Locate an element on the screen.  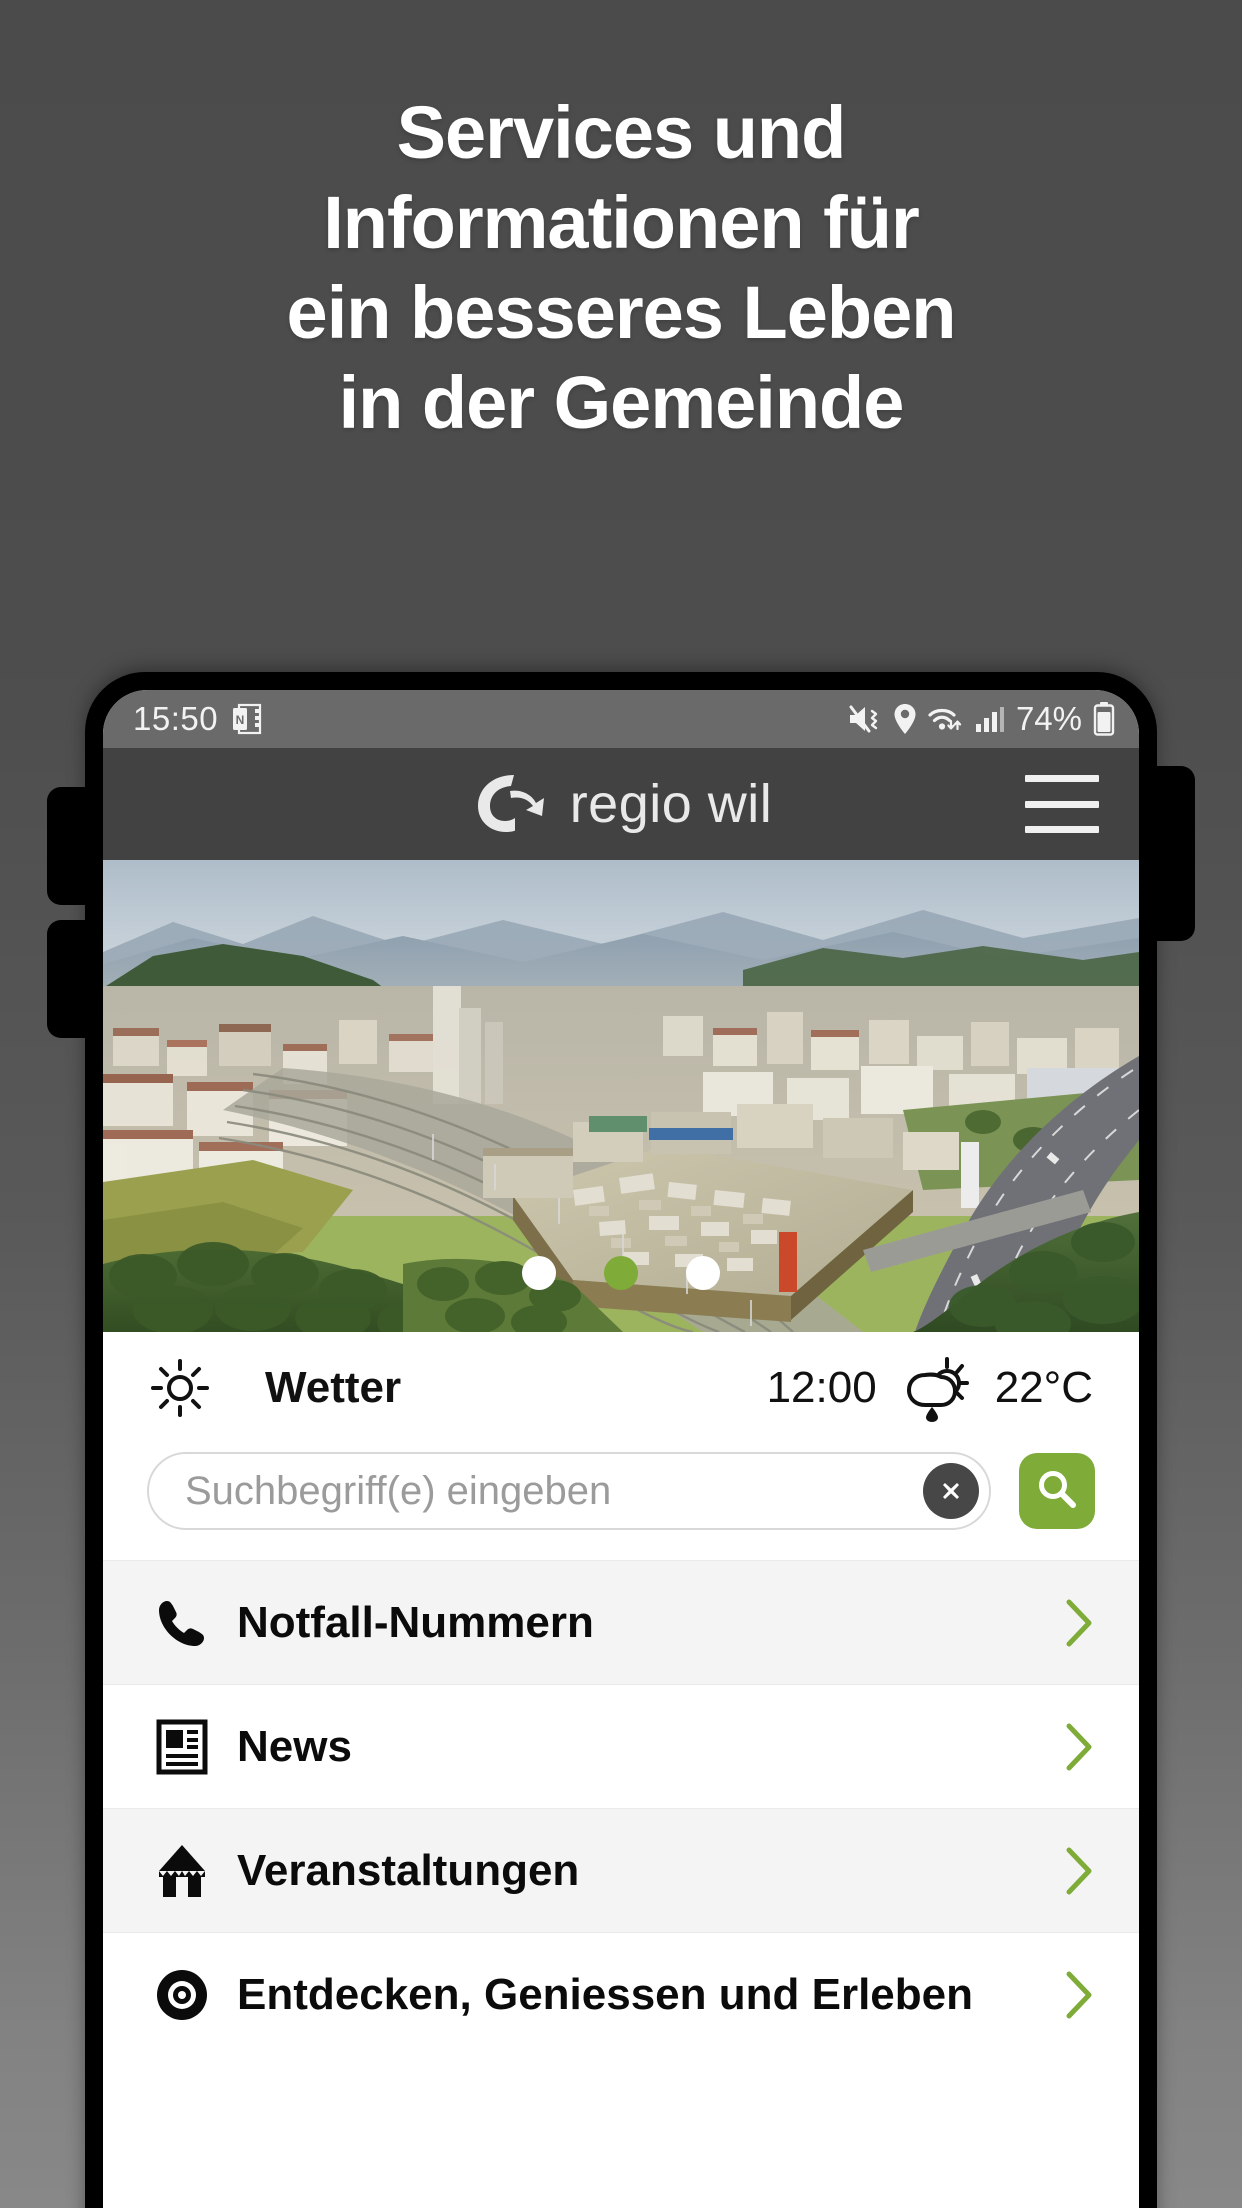
menu-item-veranstaltungen: Veranstaltungen is located at coordinates (621, 1870).